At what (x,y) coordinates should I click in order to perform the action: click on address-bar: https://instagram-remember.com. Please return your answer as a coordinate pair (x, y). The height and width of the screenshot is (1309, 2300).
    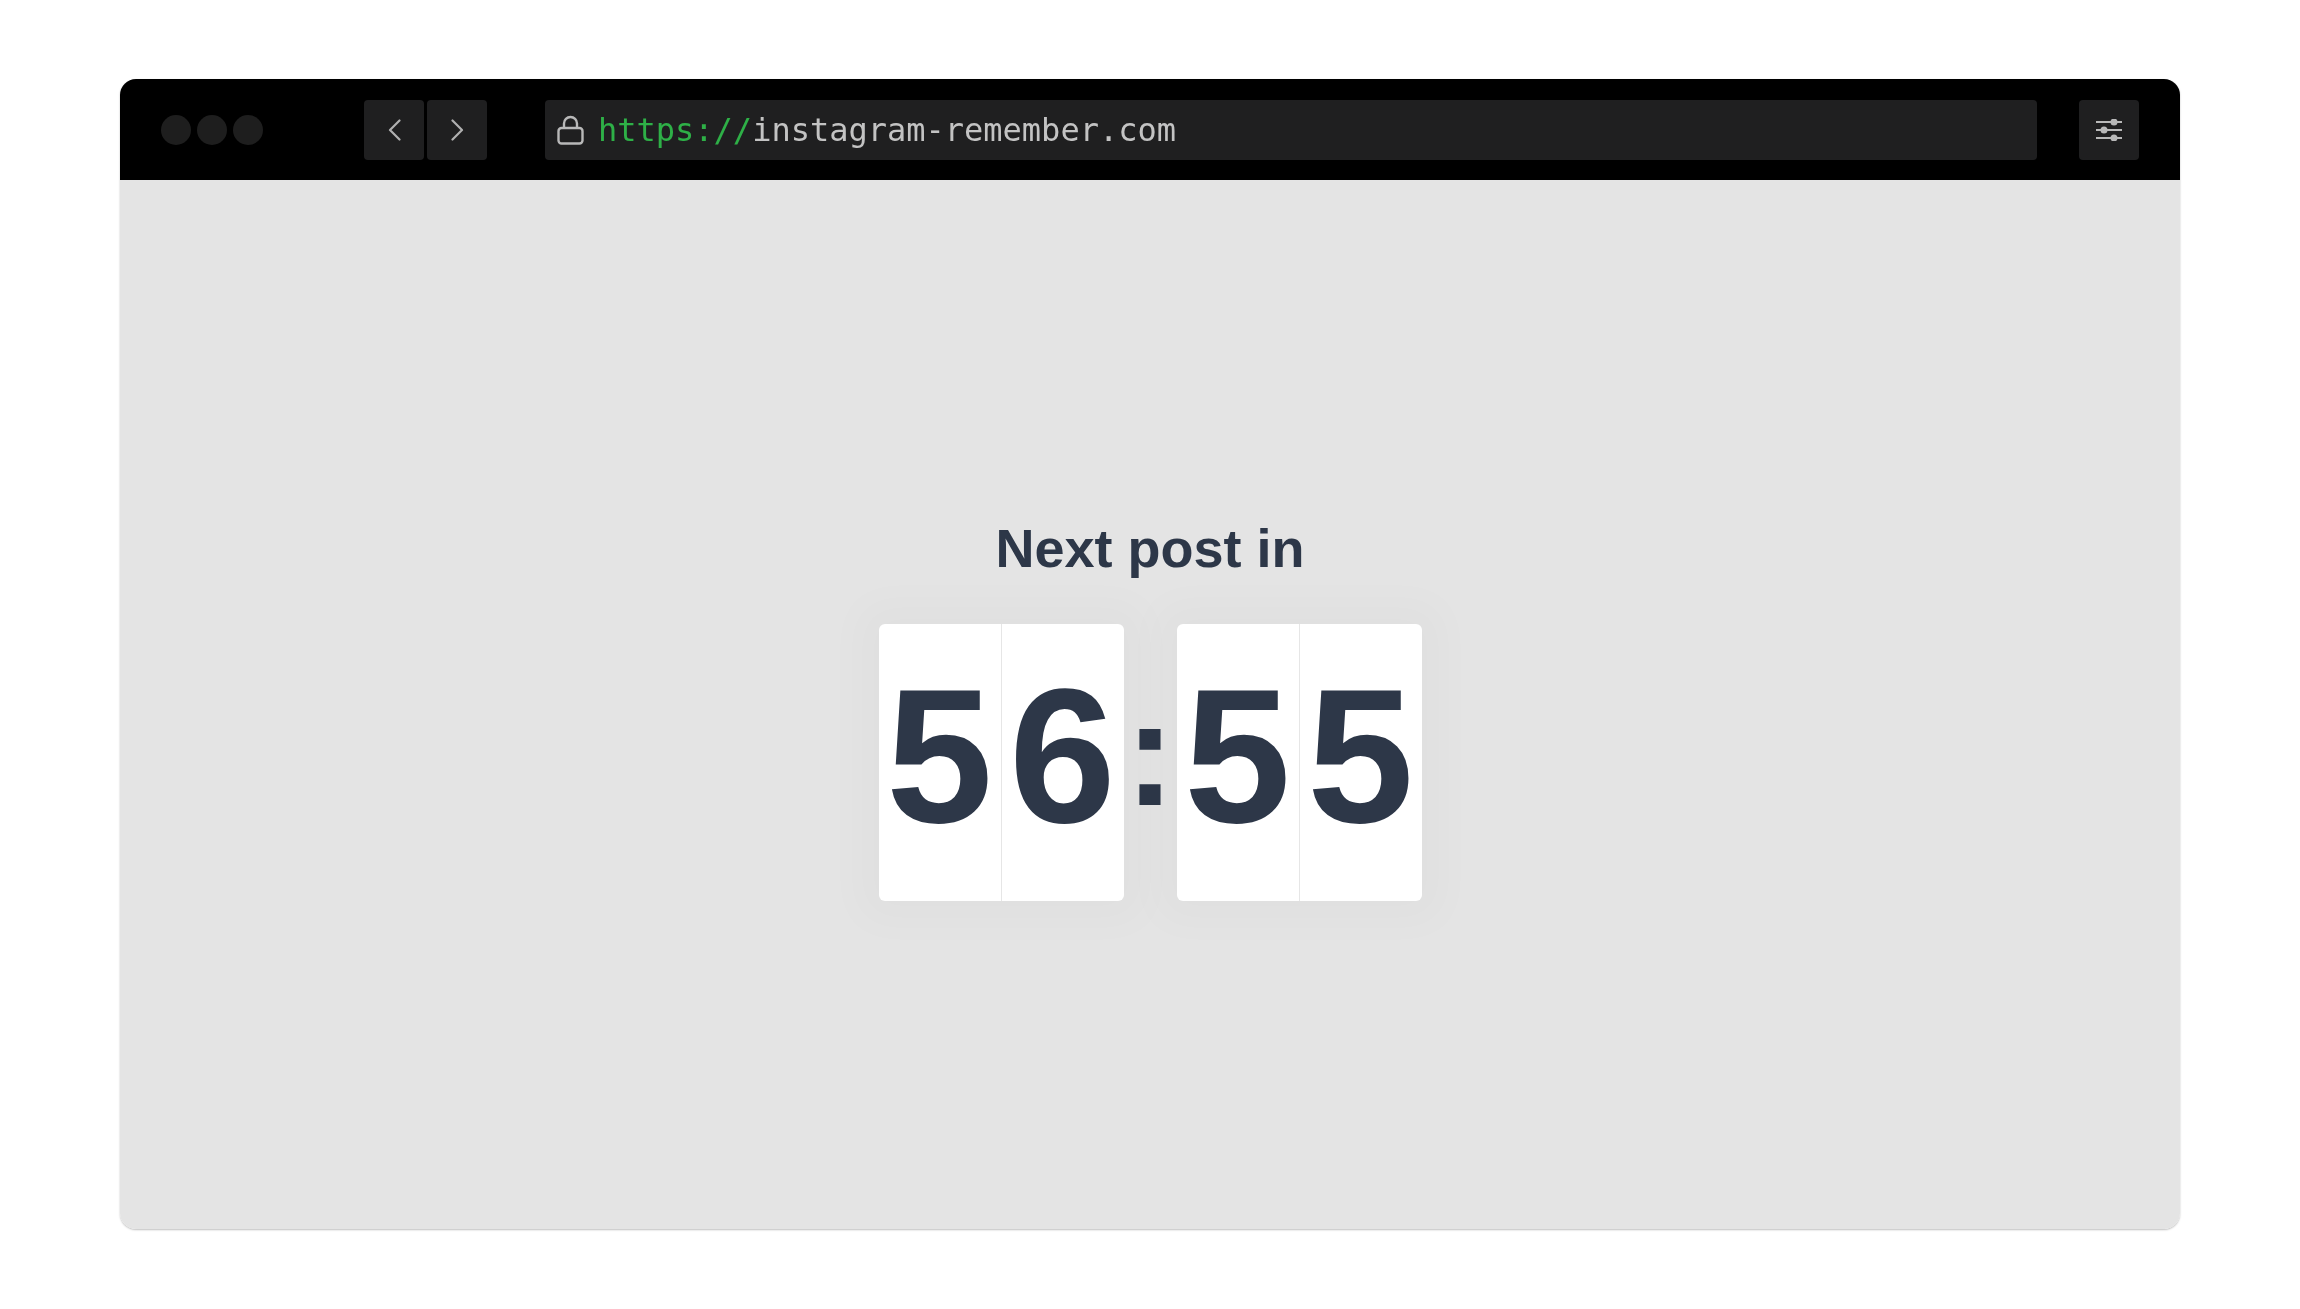
    Looking at the image, I should click on (1291, 129).